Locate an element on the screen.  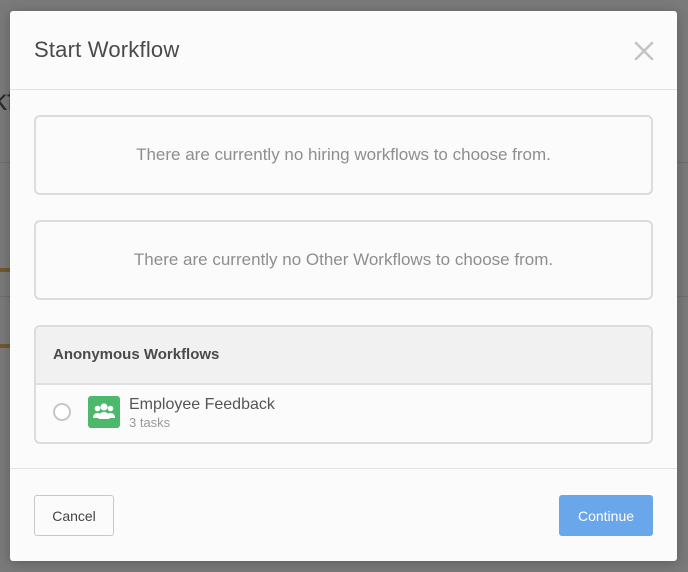
modal-header: Start Workflow is located at coordinates (343, 50).